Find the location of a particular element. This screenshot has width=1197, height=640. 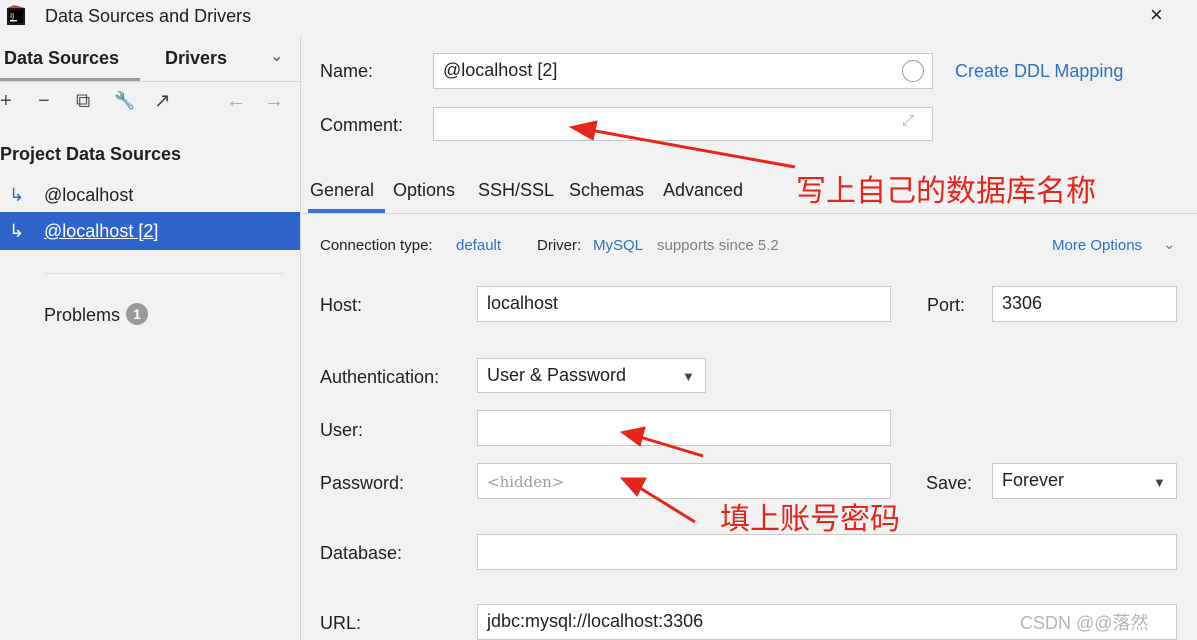

port-label: Port: is located at coordinates (946, 305).